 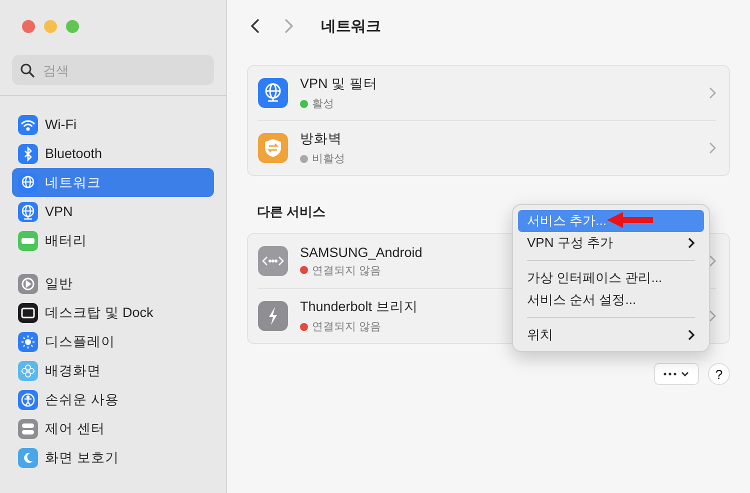 I want to click on help-button: ?, so click(x=719, y=374).